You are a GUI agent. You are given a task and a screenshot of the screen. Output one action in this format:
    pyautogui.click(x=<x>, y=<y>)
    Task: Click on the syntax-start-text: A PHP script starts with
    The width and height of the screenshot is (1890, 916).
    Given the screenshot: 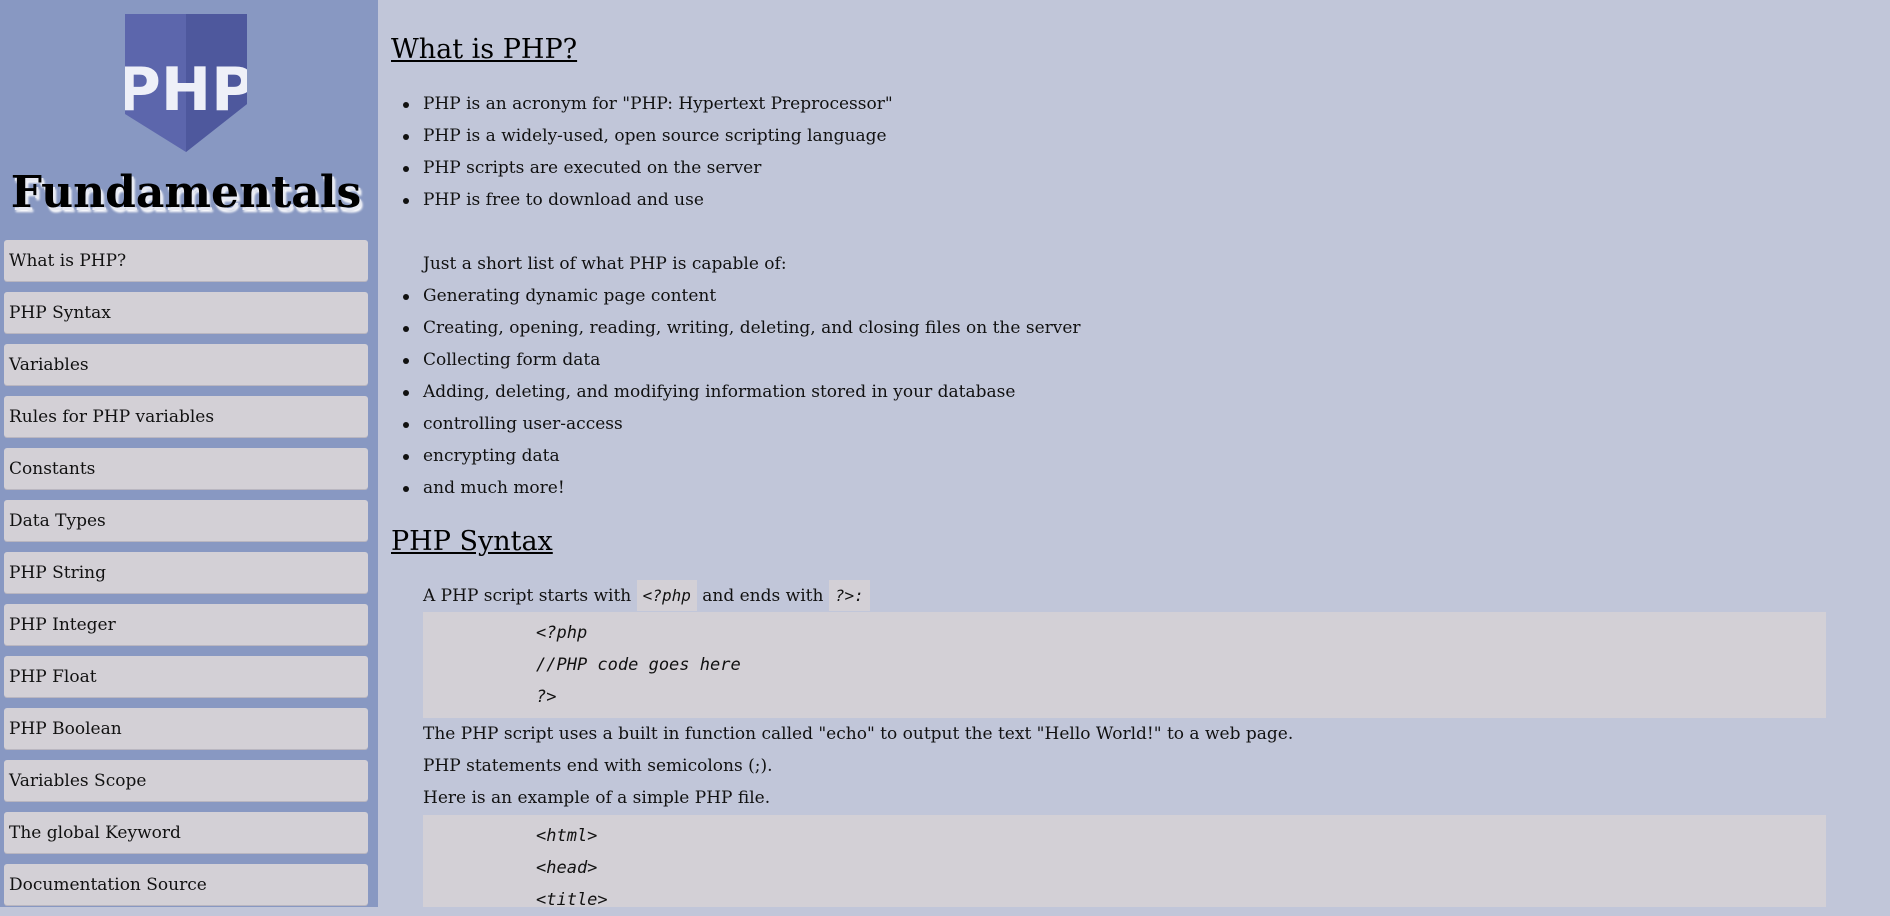 What is the action you would take?
    pyautogui.click(x=527, y=596)
    